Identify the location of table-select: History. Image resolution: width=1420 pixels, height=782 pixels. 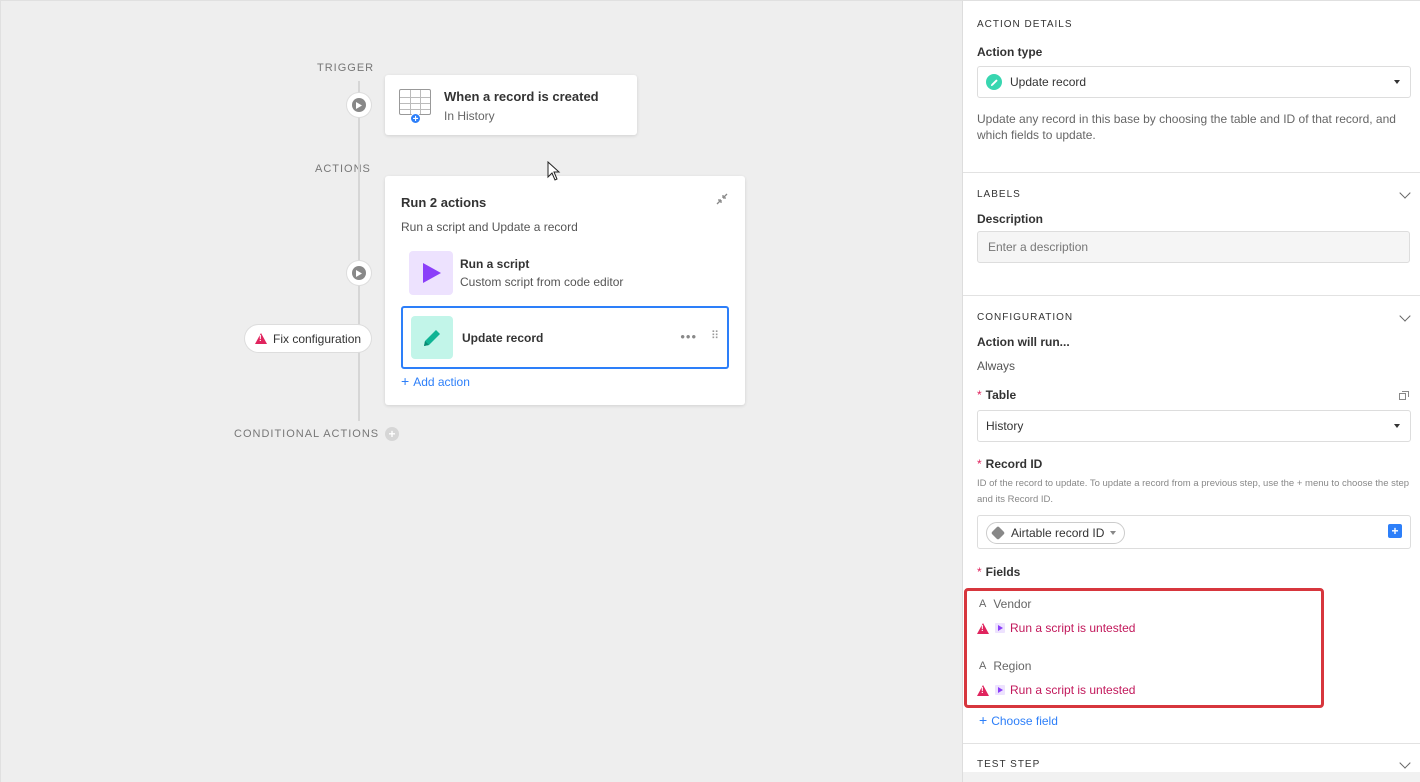
(1194, 426).